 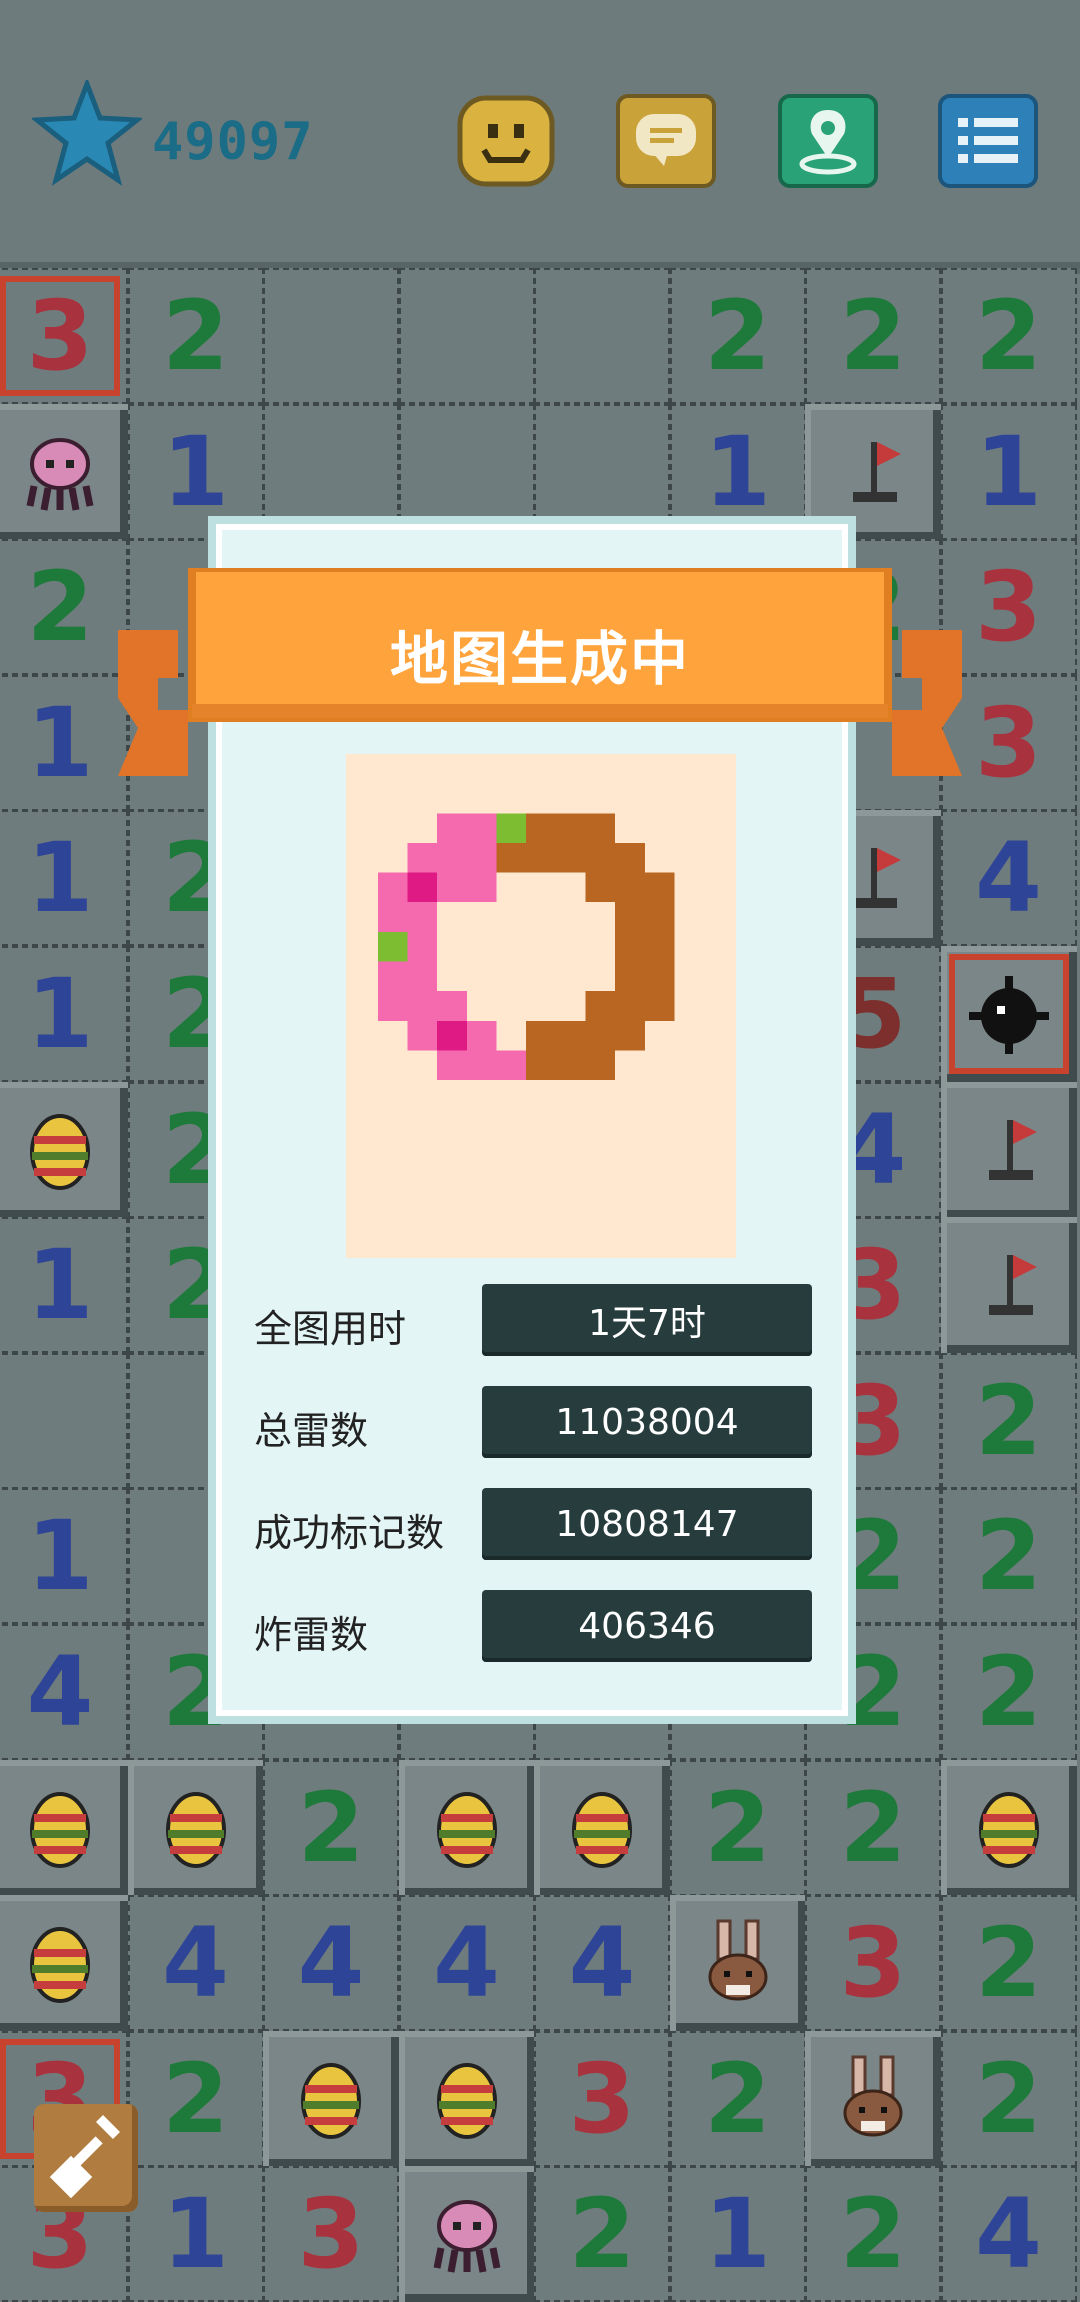 What do you see at coordinates (539, 659) in the screenshot?
I see `dialog-title: 地图生成中` at bounding box center [539, 659].